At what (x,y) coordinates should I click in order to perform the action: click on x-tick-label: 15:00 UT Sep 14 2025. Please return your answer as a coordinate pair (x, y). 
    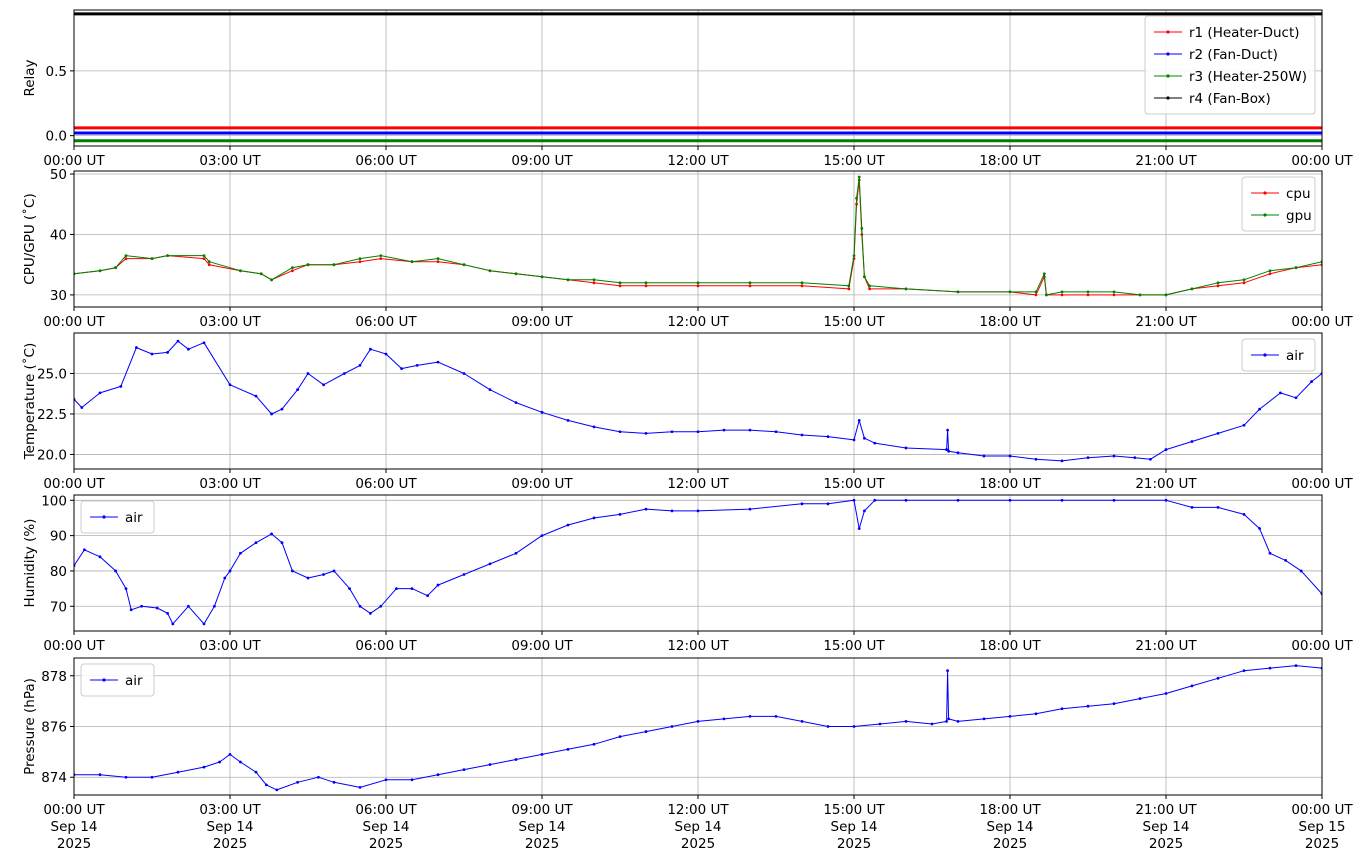
    Looking at the image, I should click on (854, 827).